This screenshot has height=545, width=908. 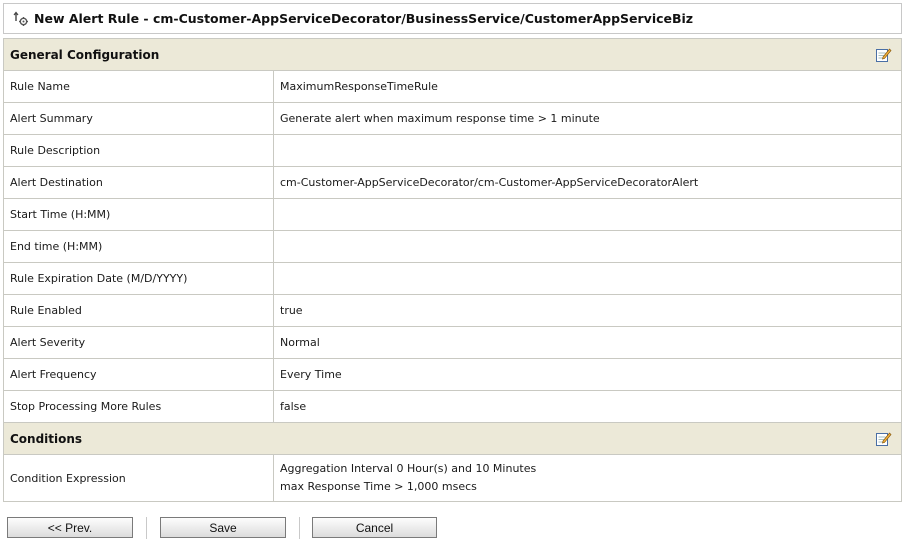 I want to click on field-row: Rule Enabled true, so click(x=452, y=310).